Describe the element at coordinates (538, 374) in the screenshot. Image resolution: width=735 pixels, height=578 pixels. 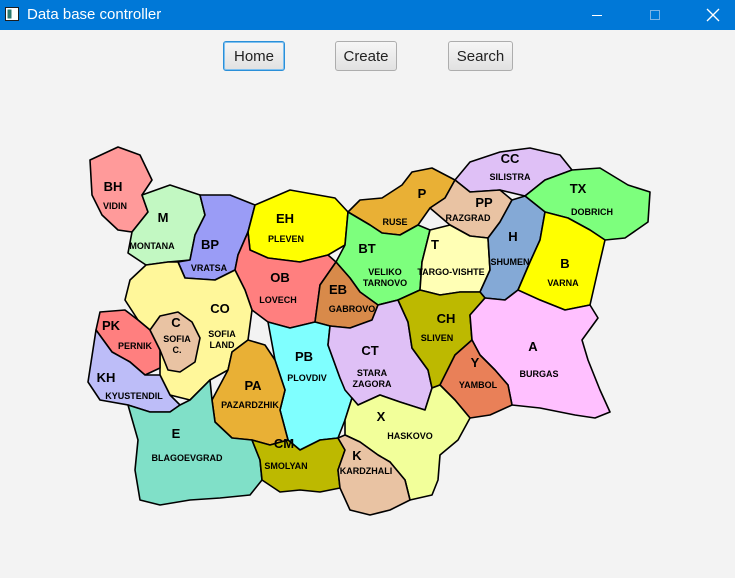
I see `region-name-burgas: BURGAS` at that location.